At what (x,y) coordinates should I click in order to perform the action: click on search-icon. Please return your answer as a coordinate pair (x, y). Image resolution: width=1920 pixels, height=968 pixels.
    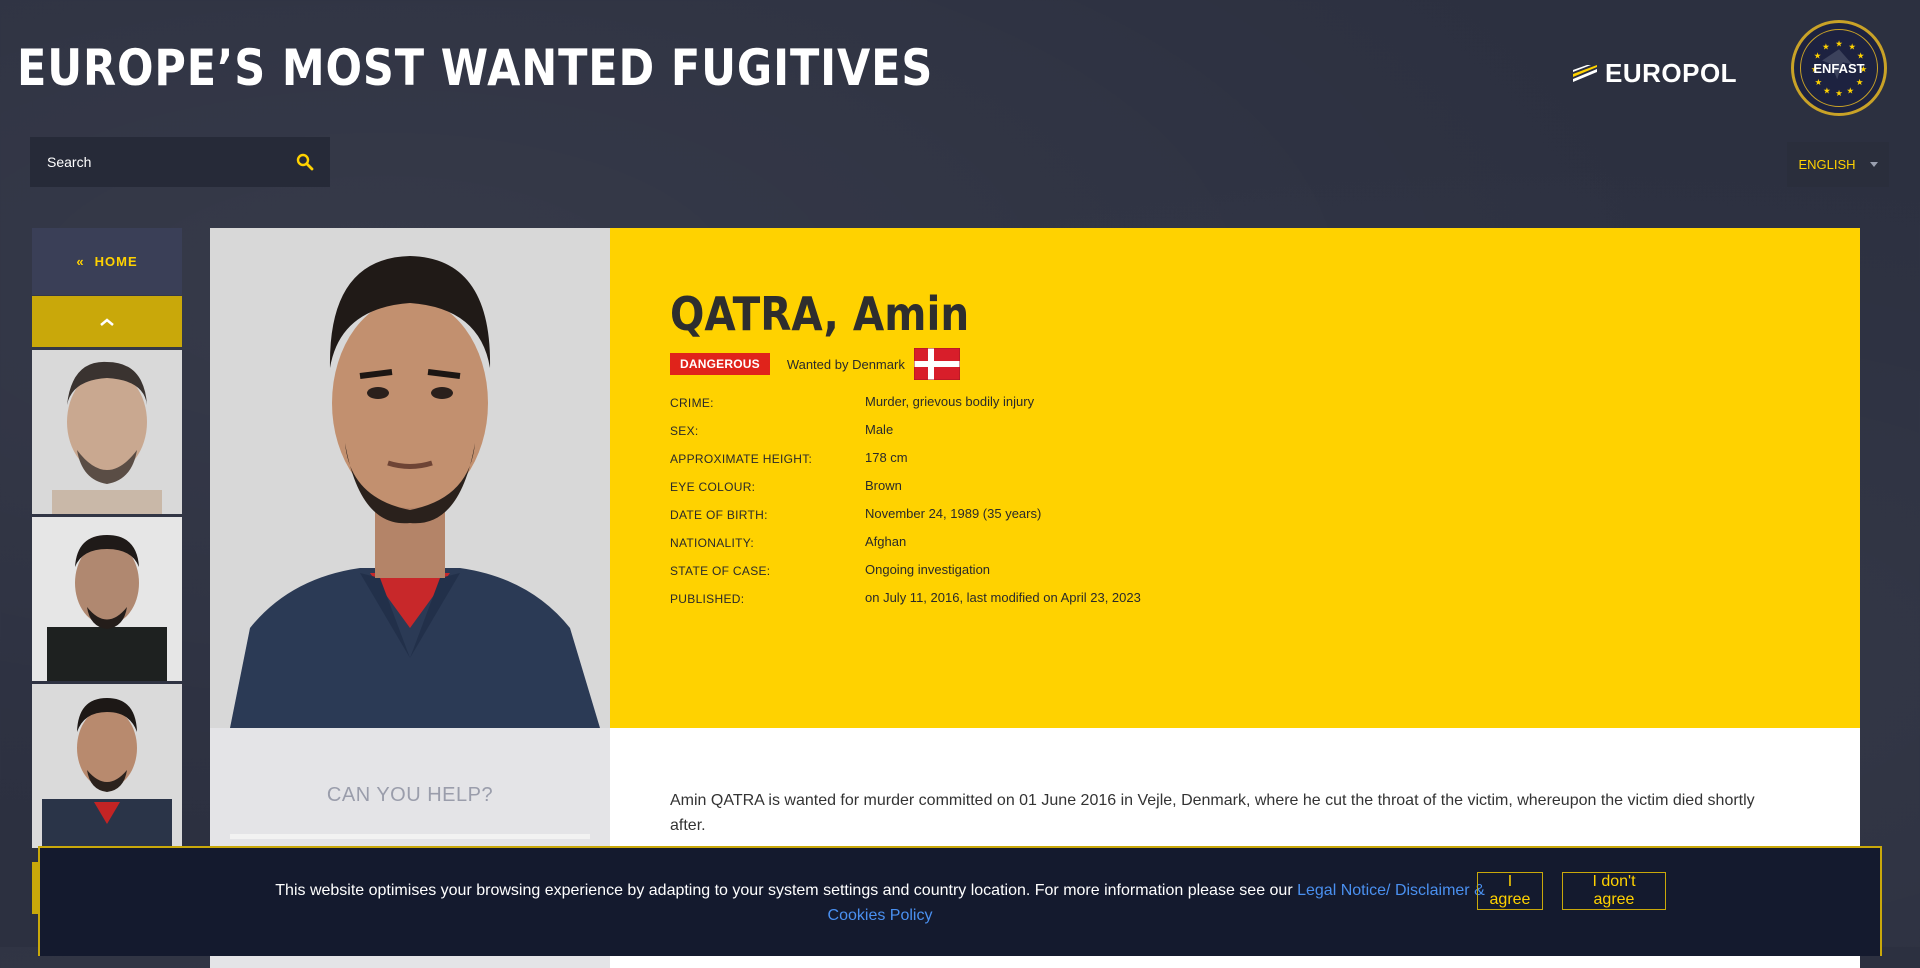
    Looking at the image, I should click on (305, 162).